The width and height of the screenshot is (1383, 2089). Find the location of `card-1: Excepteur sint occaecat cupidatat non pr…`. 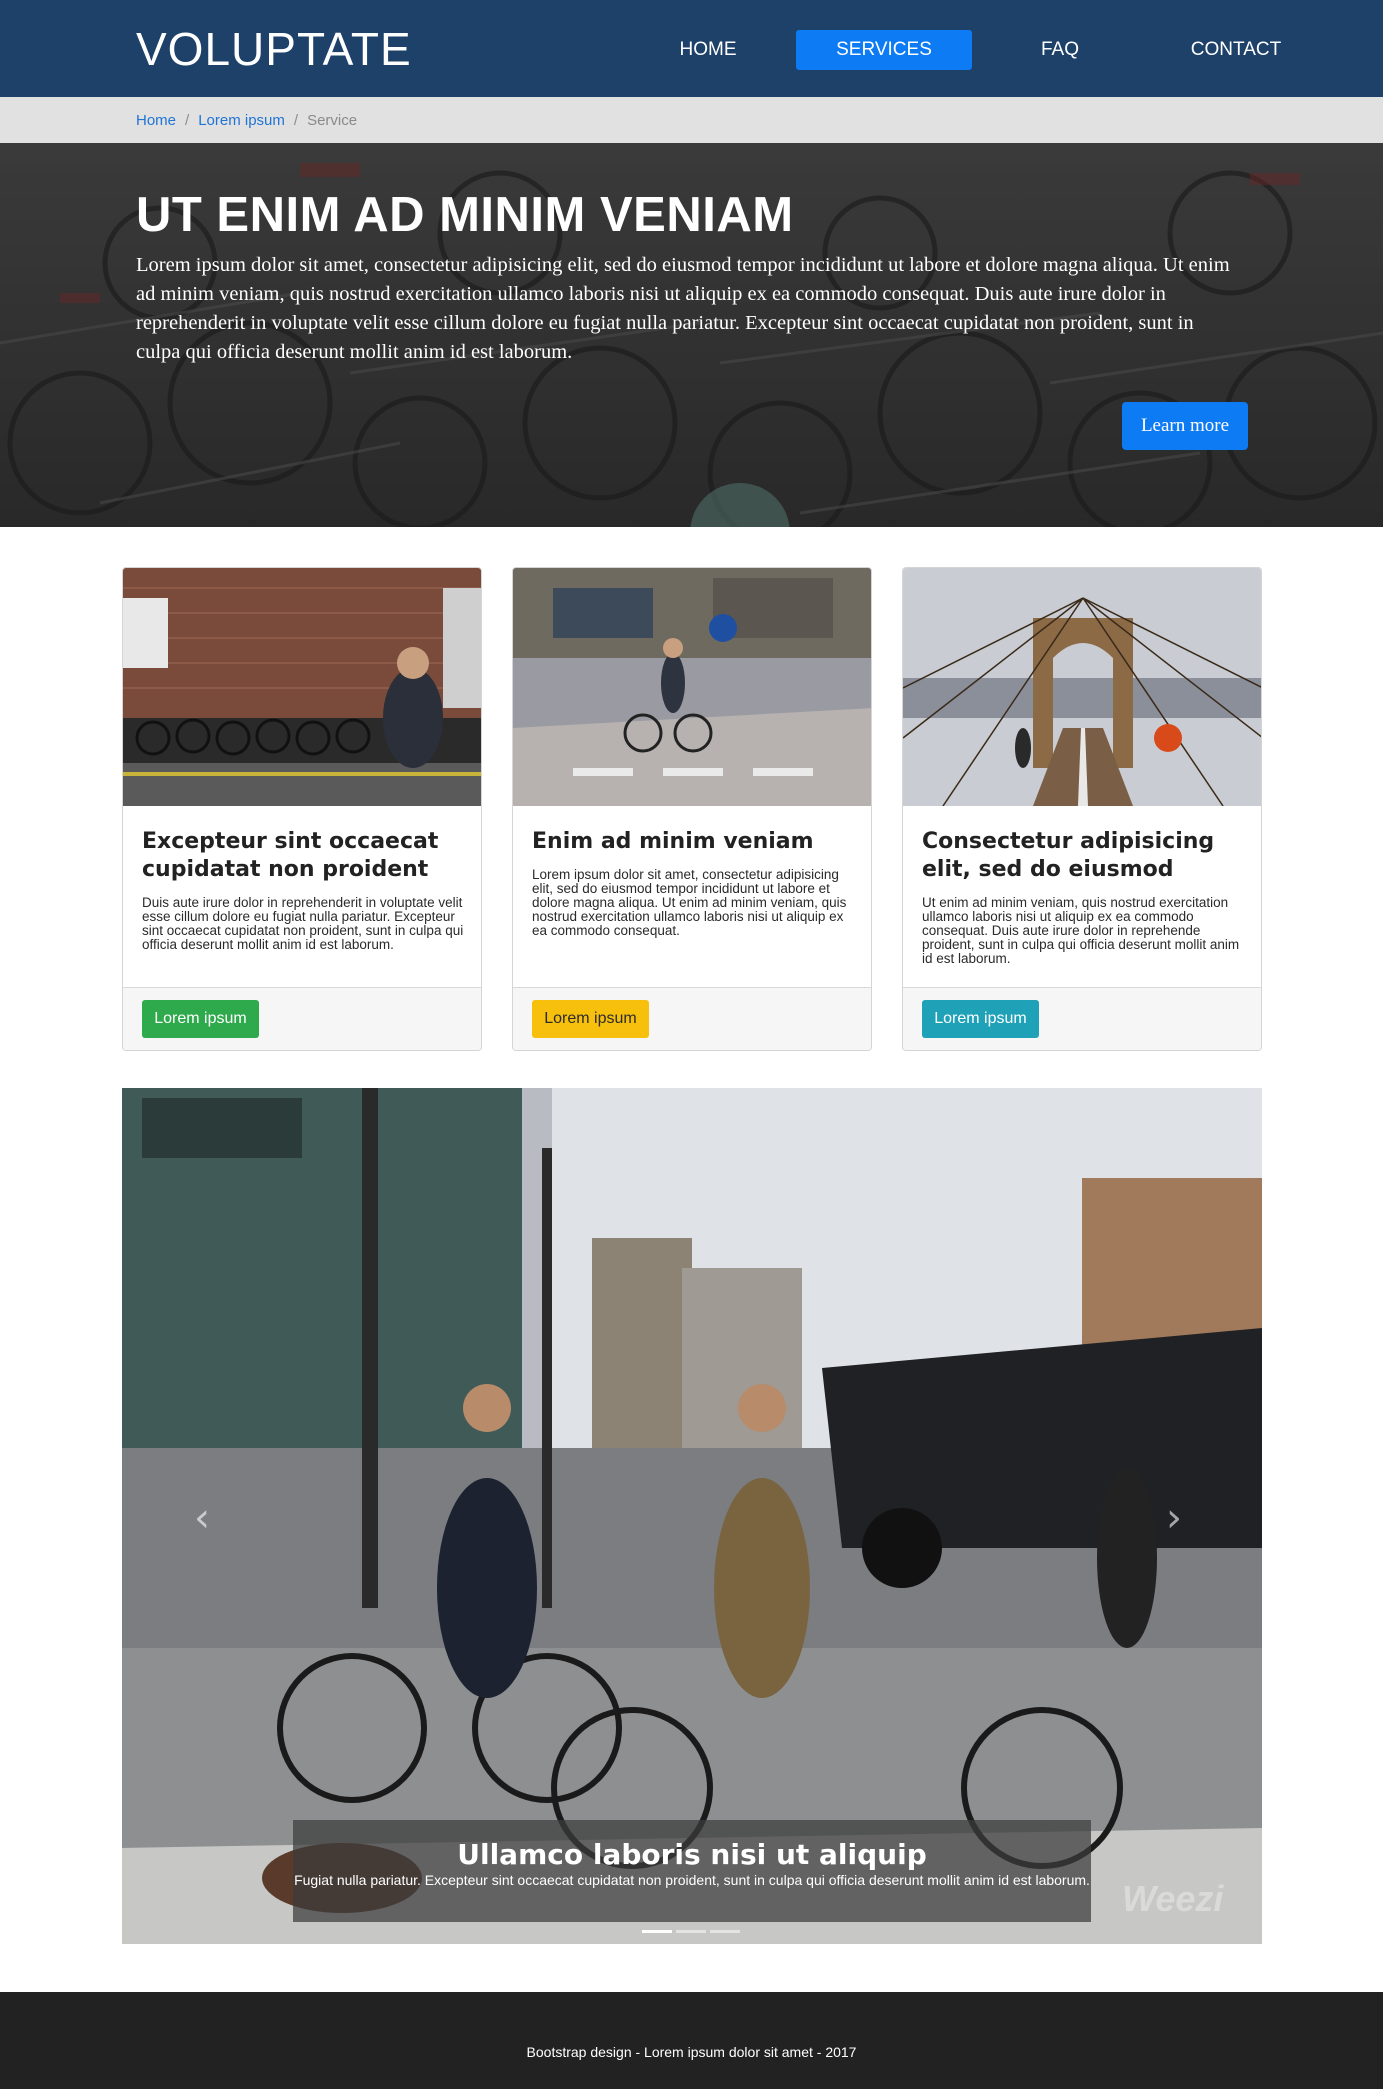

card-1: Excepteur sint occaecat cupidatat non pr… is located at coordinates (302, 809).